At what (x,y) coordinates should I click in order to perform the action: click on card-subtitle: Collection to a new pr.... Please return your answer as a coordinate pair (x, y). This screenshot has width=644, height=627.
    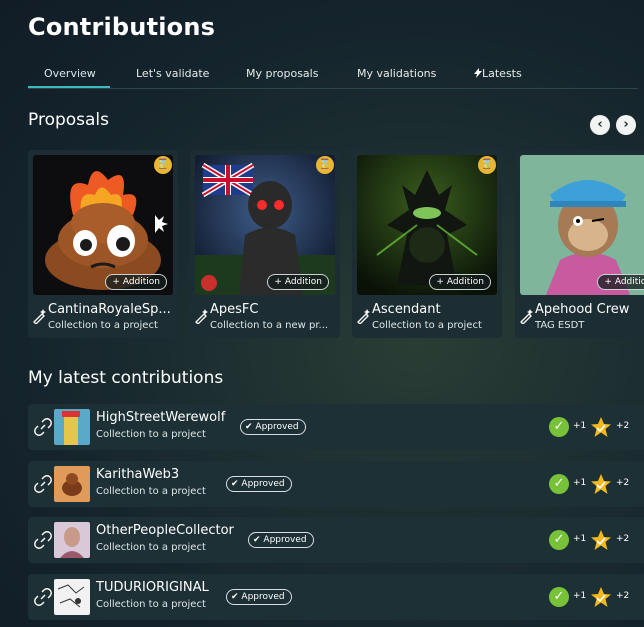
    Looking at the image, I should click on (269, 325).